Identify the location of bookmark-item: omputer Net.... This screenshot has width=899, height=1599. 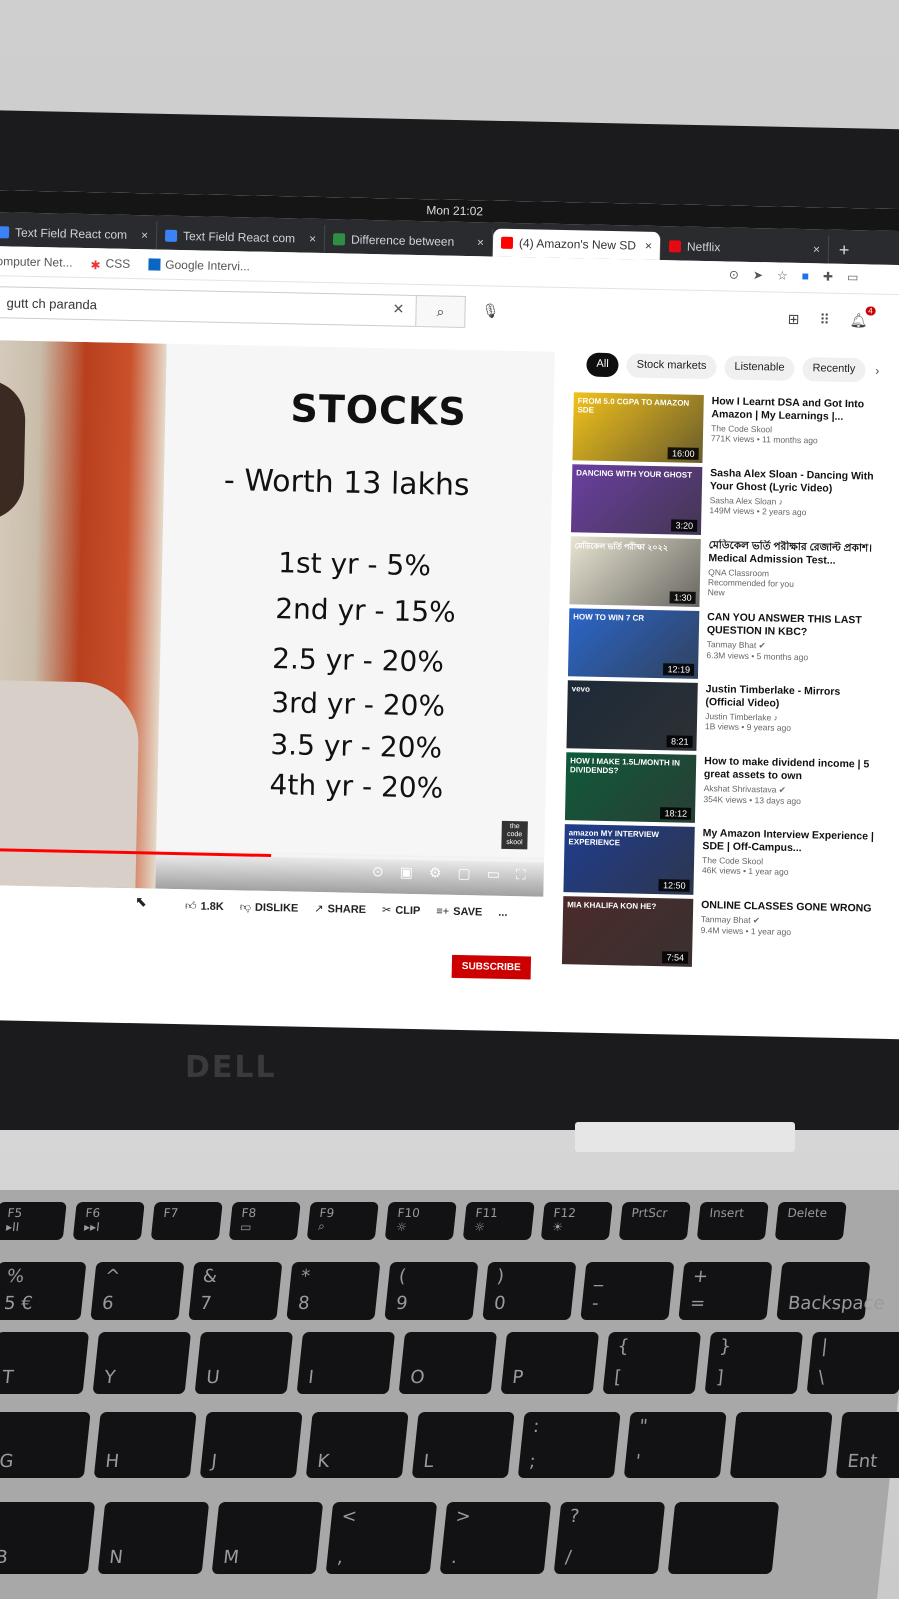
(36, 262).